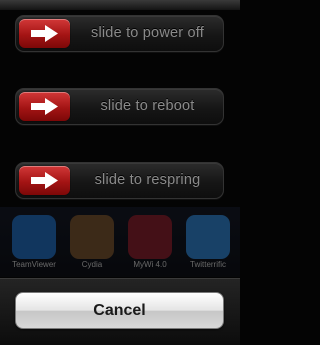 This screenshot has width=320, height=345. I want to click on app-label: Cydia, so click(92, 264).